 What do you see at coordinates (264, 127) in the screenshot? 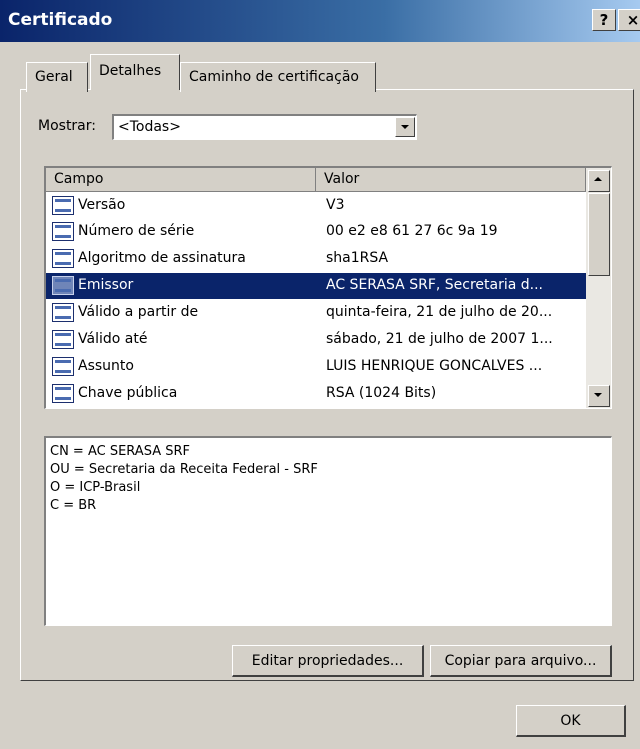
I see `show-select: <Todas>` at bounding box center [264, 127].